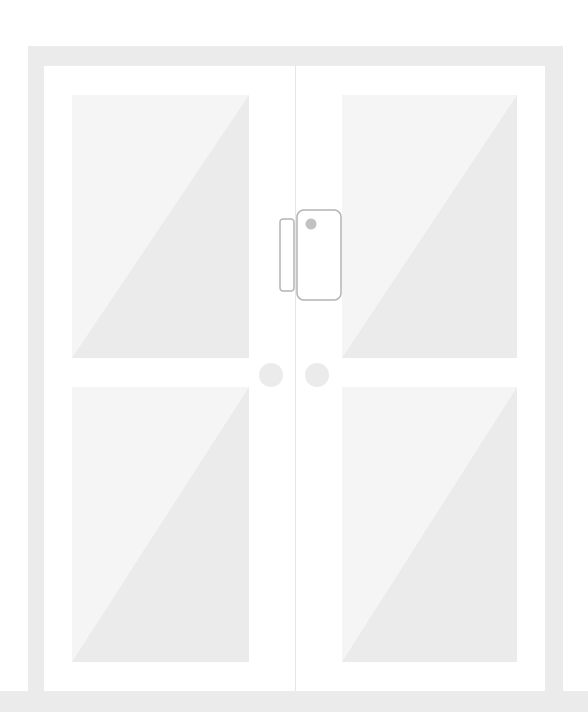 The image size is (588, 712). I want to click on right-lower-glass-pane, so click(429, 524).